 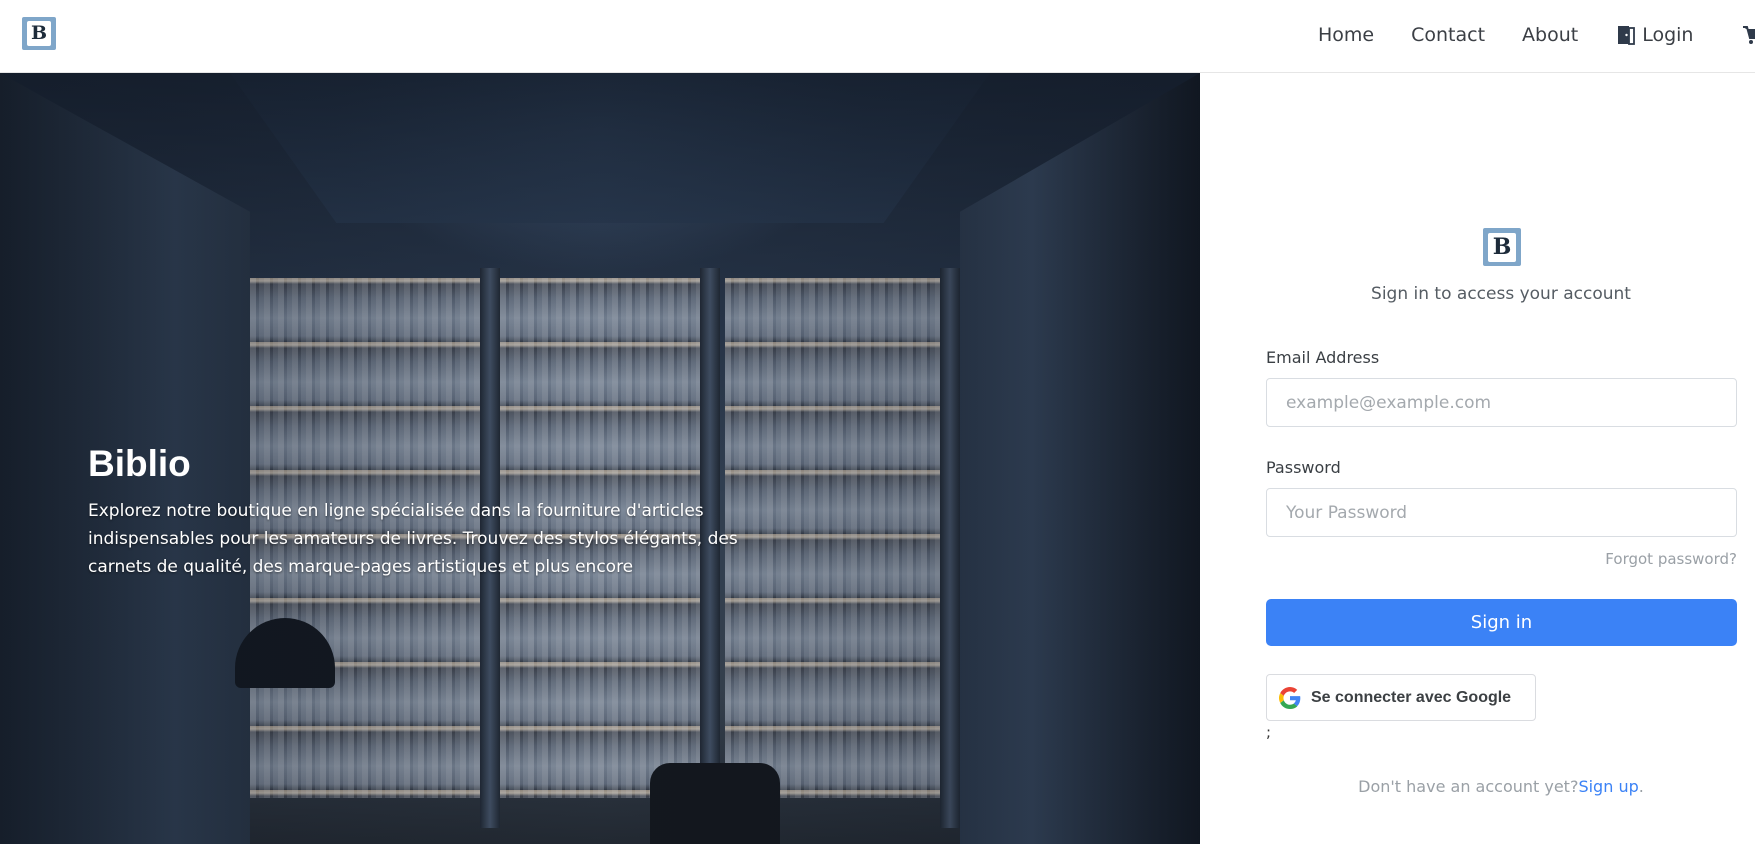 What do you see at coordinates (1290, 697) in the screenshot?
I see `google-icon` at bounding box center [1290, 697].